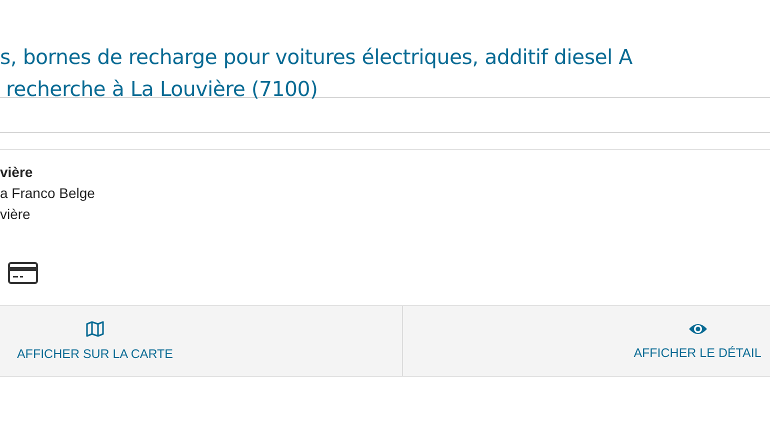 Image resolution: width=770 pixels, height=433 pixels. What do you see at coordinates (95, 329) in the screenshot?
I see `map-icon` at bounding box center [95, 329].